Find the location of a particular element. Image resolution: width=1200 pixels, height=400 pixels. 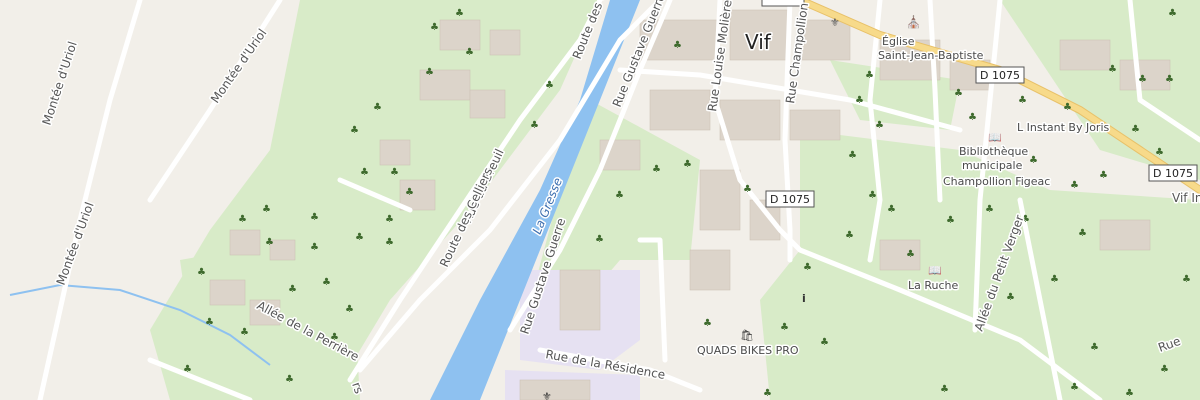

poi-library-line2: municipale is located at coordinates (993, 166).